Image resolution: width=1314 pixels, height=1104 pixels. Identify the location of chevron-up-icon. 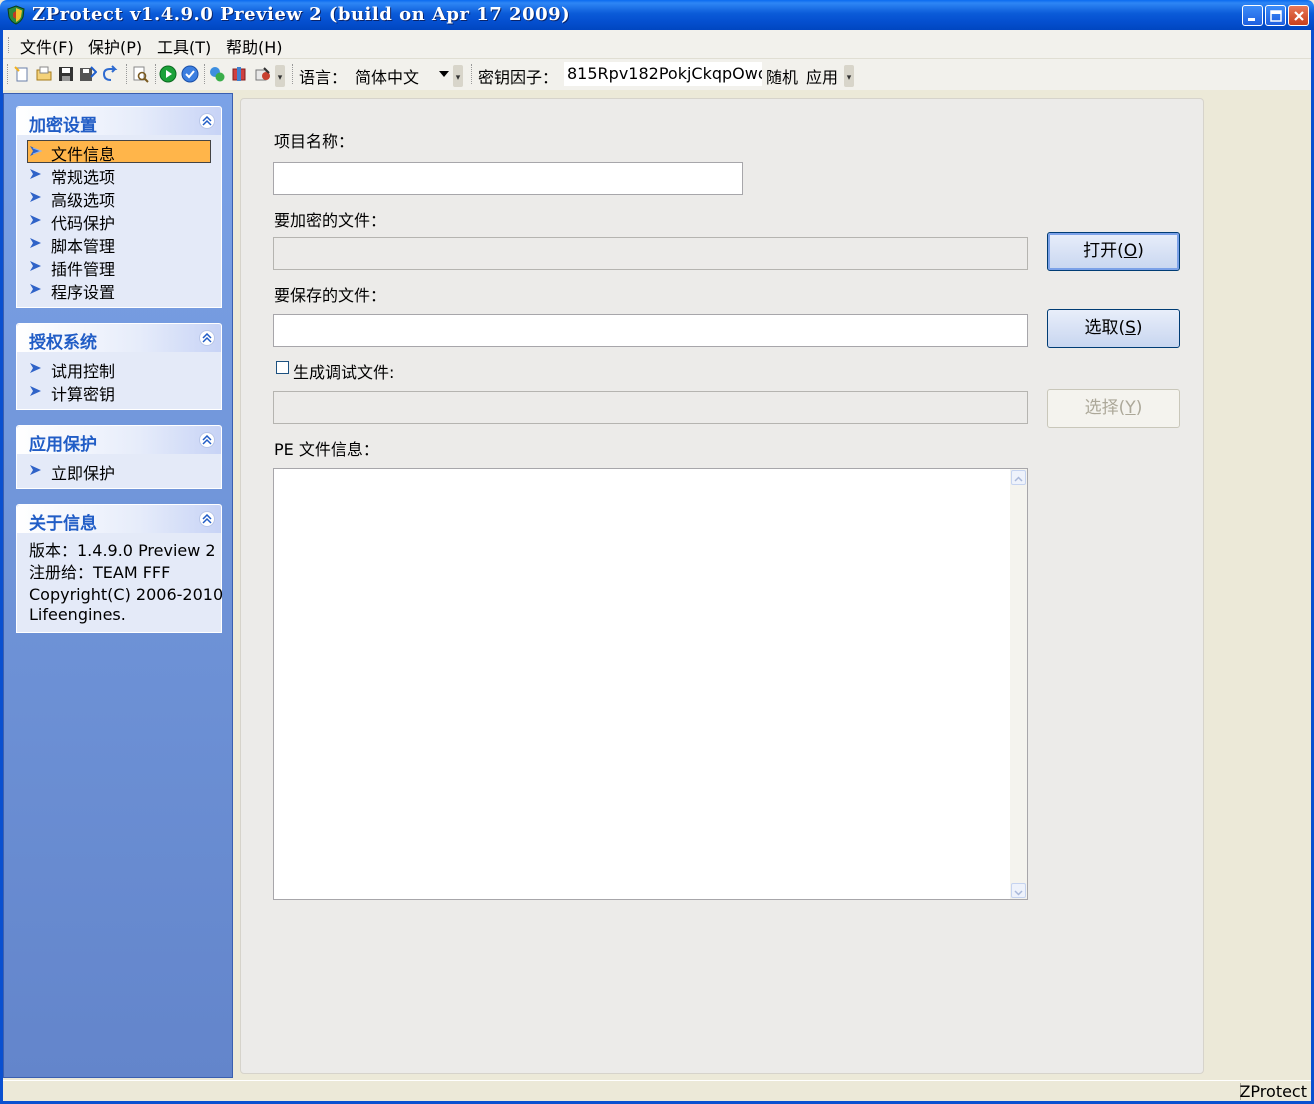
(1018, 479).